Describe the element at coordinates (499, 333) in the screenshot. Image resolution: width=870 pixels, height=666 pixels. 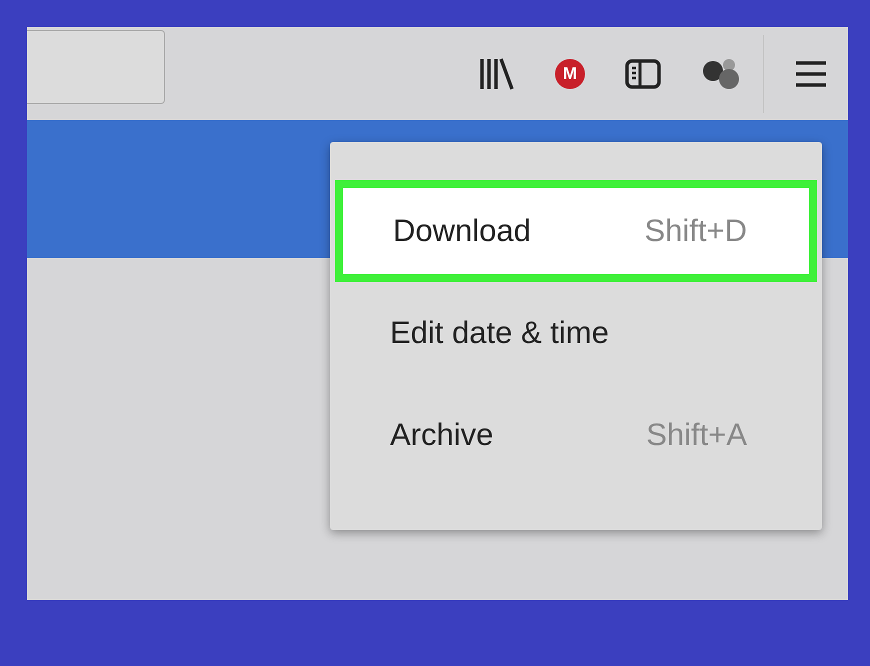
I see `menu-item-label: Edit date & time` at that location.